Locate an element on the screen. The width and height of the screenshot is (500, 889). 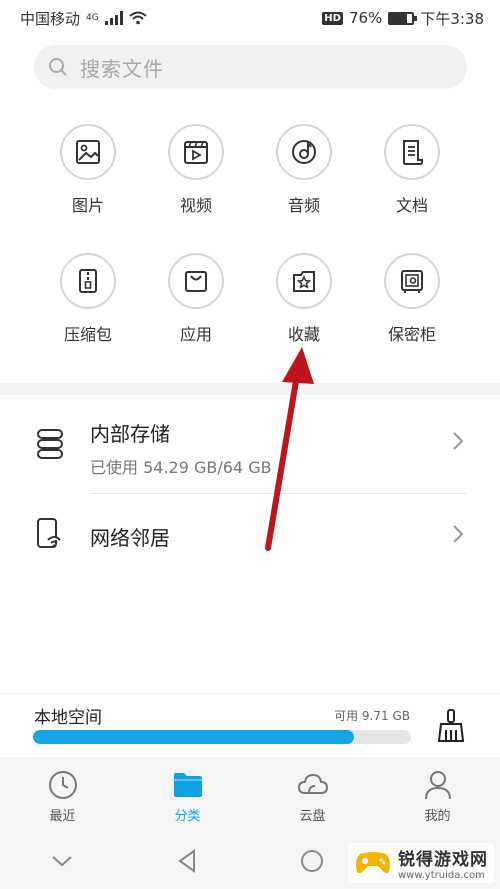
local-space-usage-bar is located at coordinates (222, 737).